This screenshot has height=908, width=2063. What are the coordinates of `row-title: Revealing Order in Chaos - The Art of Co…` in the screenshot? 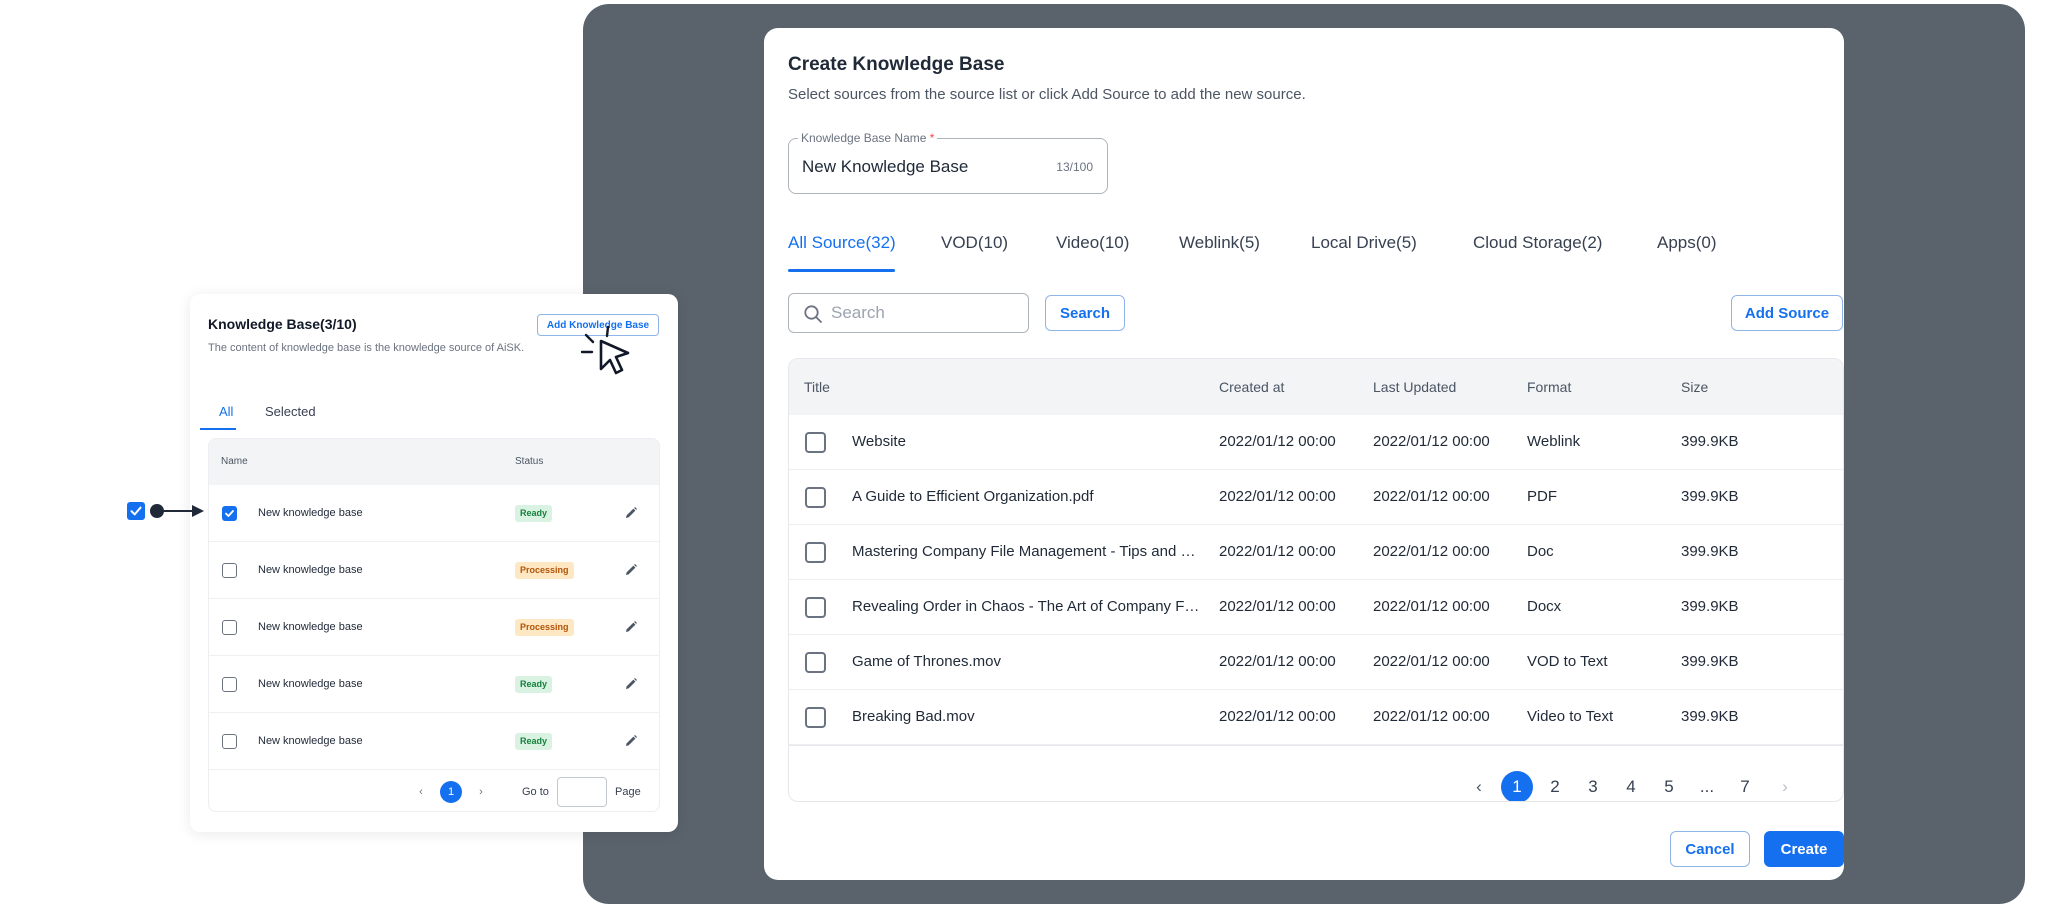 It's located at (1027, 606).